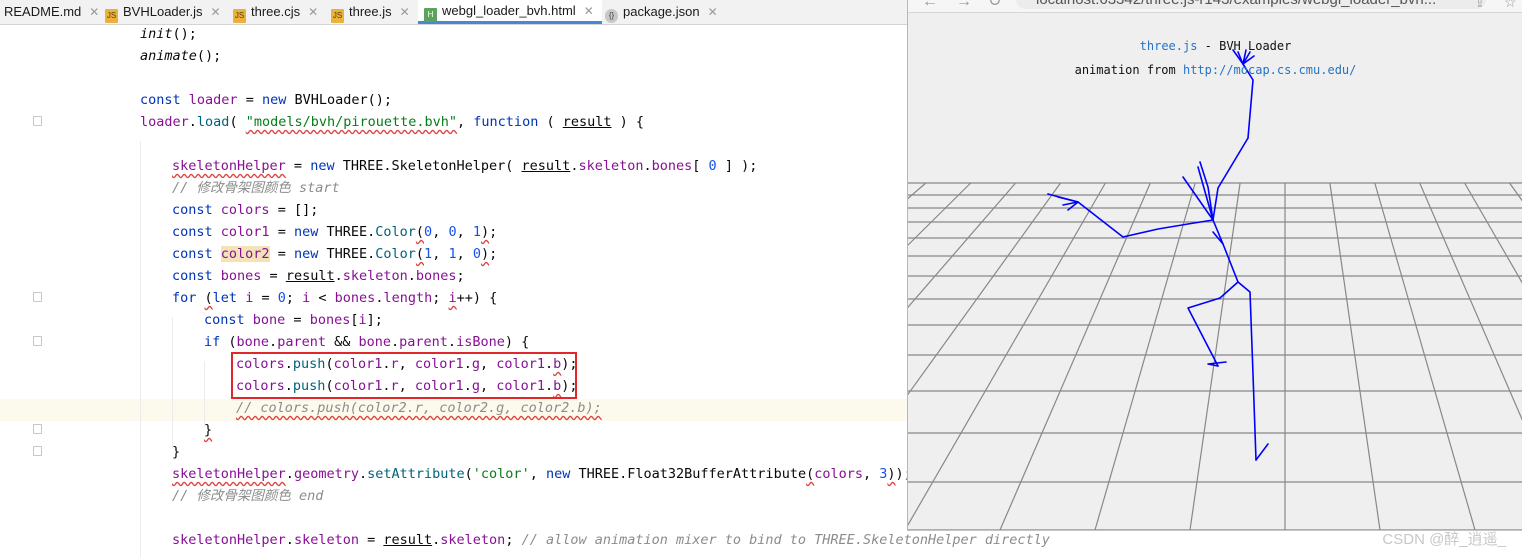 The height and width of the screenshot is (557, 1522). I want to click on back-arrow-icon: ←, so click(930, 5).